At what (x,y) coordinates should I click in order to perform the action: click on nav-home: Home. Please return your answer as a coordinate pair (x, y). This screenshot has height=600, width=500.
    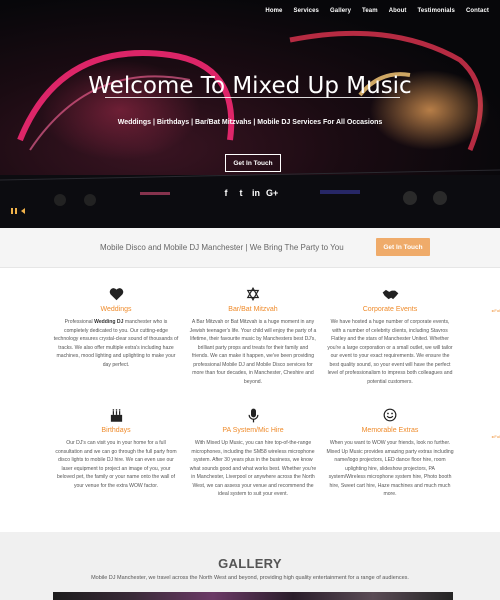
    Looking at the image, I should click on (273, 11).